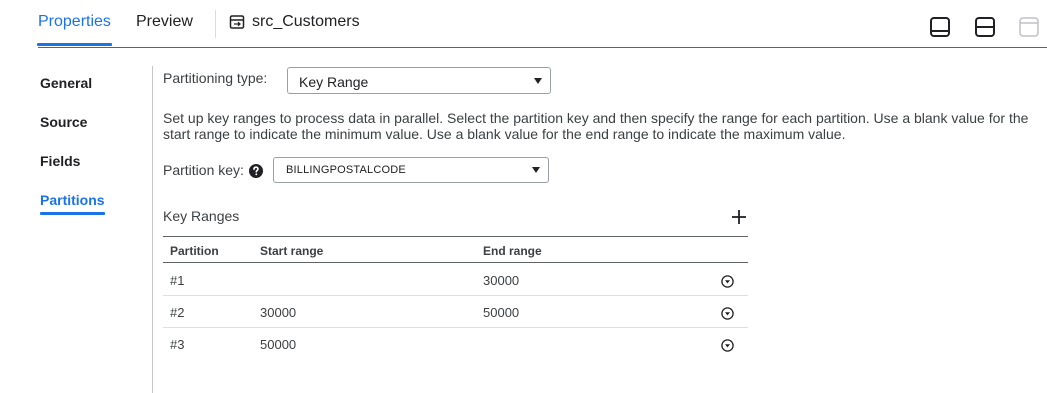 This screenshot has height=393, width=1047. Describe the element at coordinates (292, 251) in the screenshot. I see `column-header-start-range: Start range` at that location.